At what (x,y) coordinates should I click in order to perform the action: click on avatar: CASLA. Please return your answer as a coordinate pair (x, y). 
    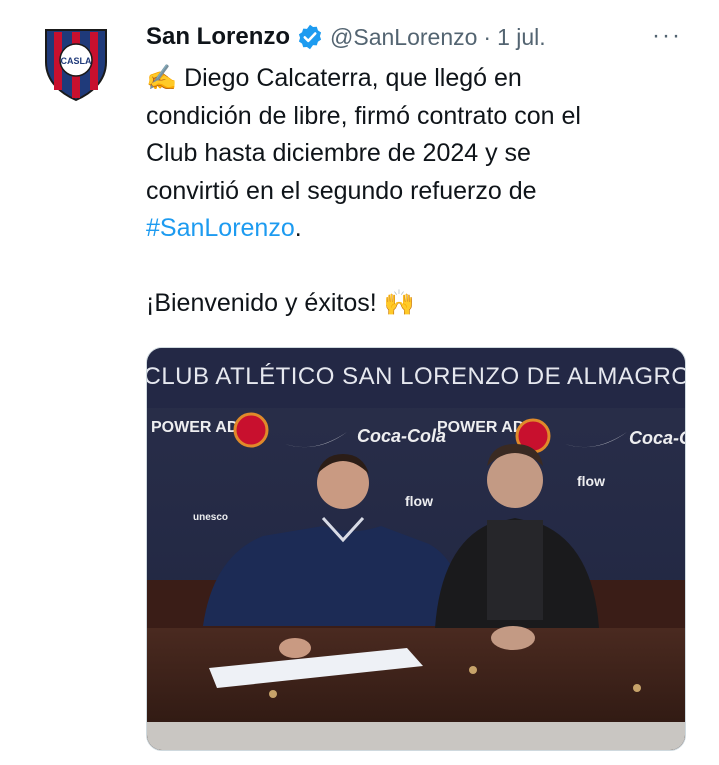
    Looking at the image, I should click on (76, 63).